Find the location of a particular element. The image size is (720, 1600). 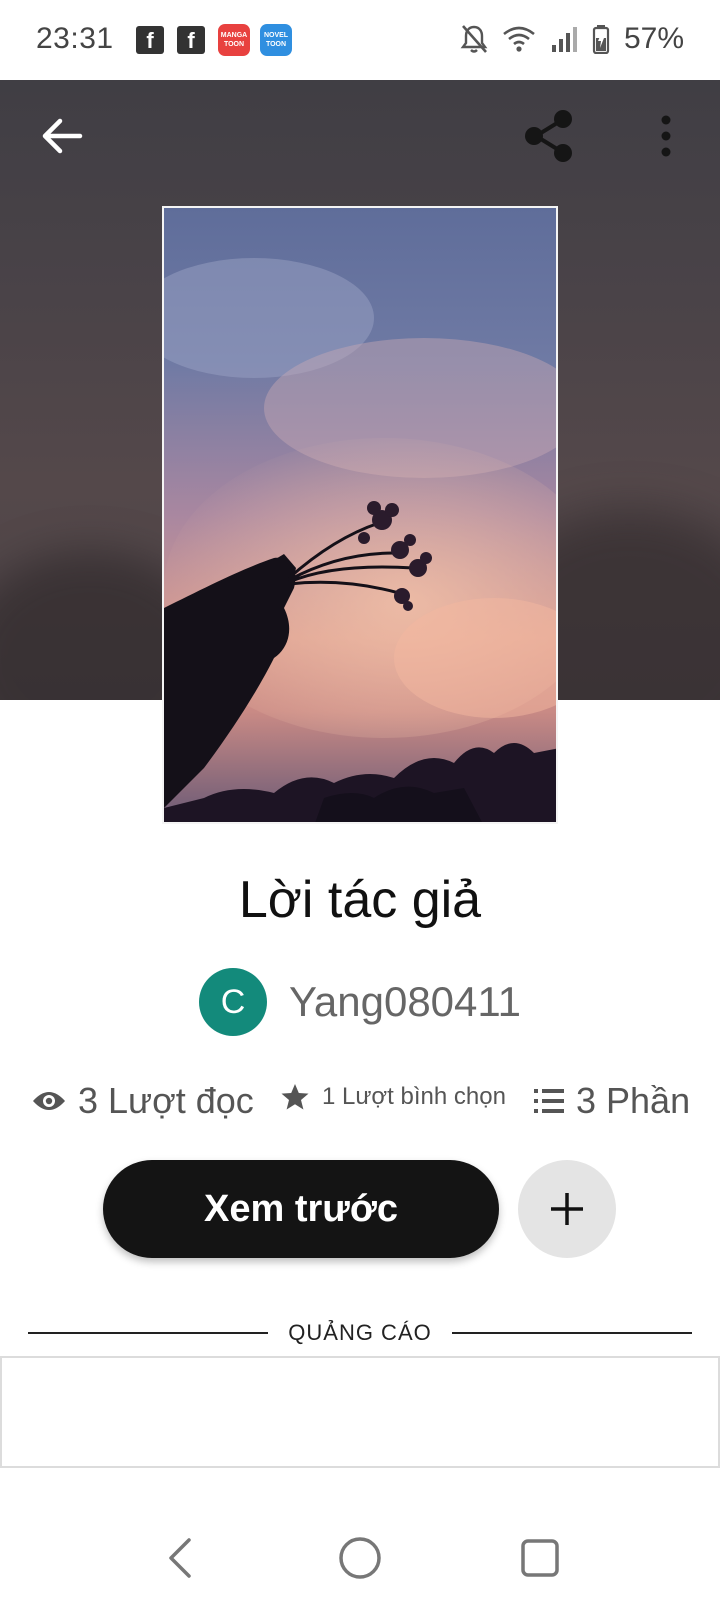

nav-back-icon is located at coordinates (180, 1558).